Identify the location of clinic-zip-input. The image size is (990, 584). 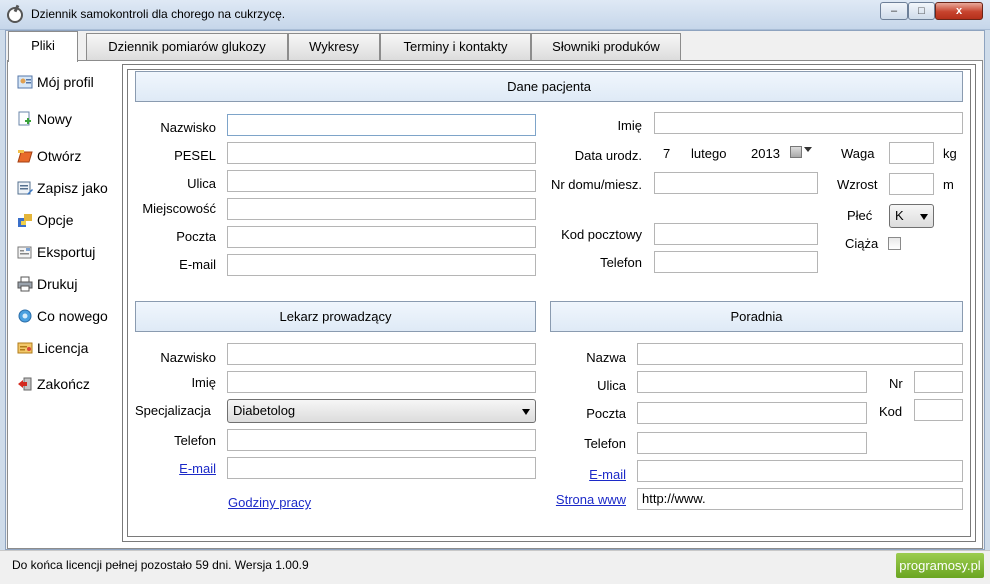
(938, 410).